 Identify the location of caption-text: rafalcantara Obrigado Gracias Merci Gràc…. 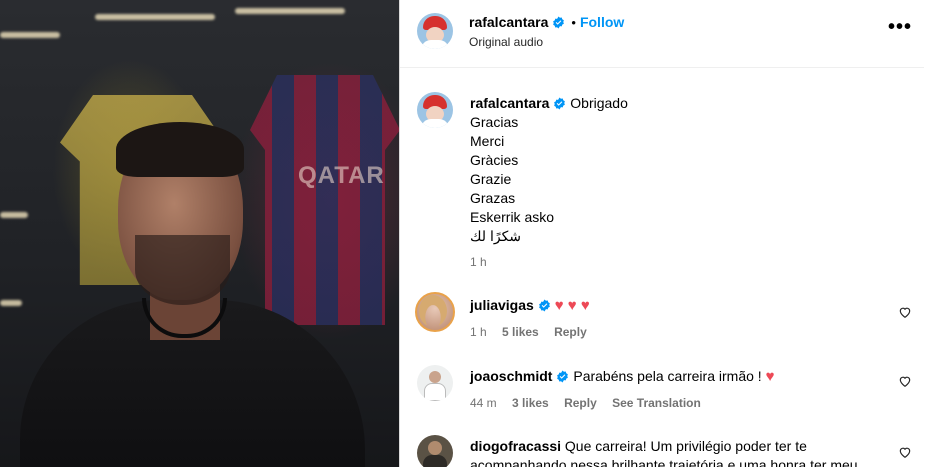
(549, 170).